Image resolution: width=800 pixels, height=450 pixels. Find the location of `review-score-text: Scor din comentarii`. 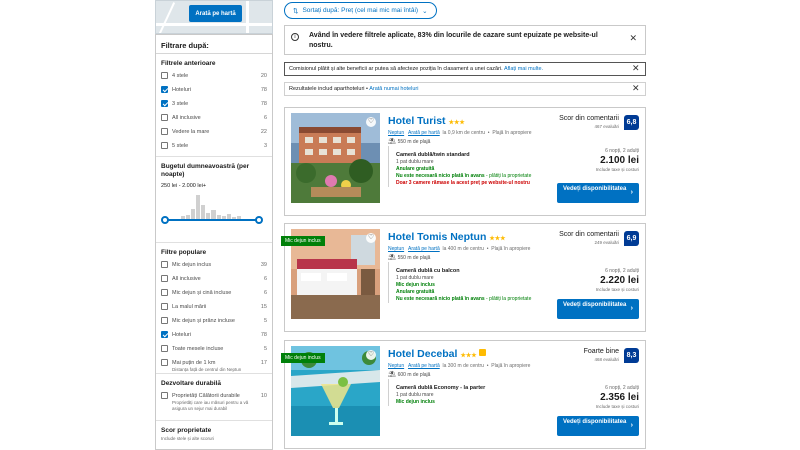

review-score-text: Scor din comentarii is located at coordinates (589, 118).